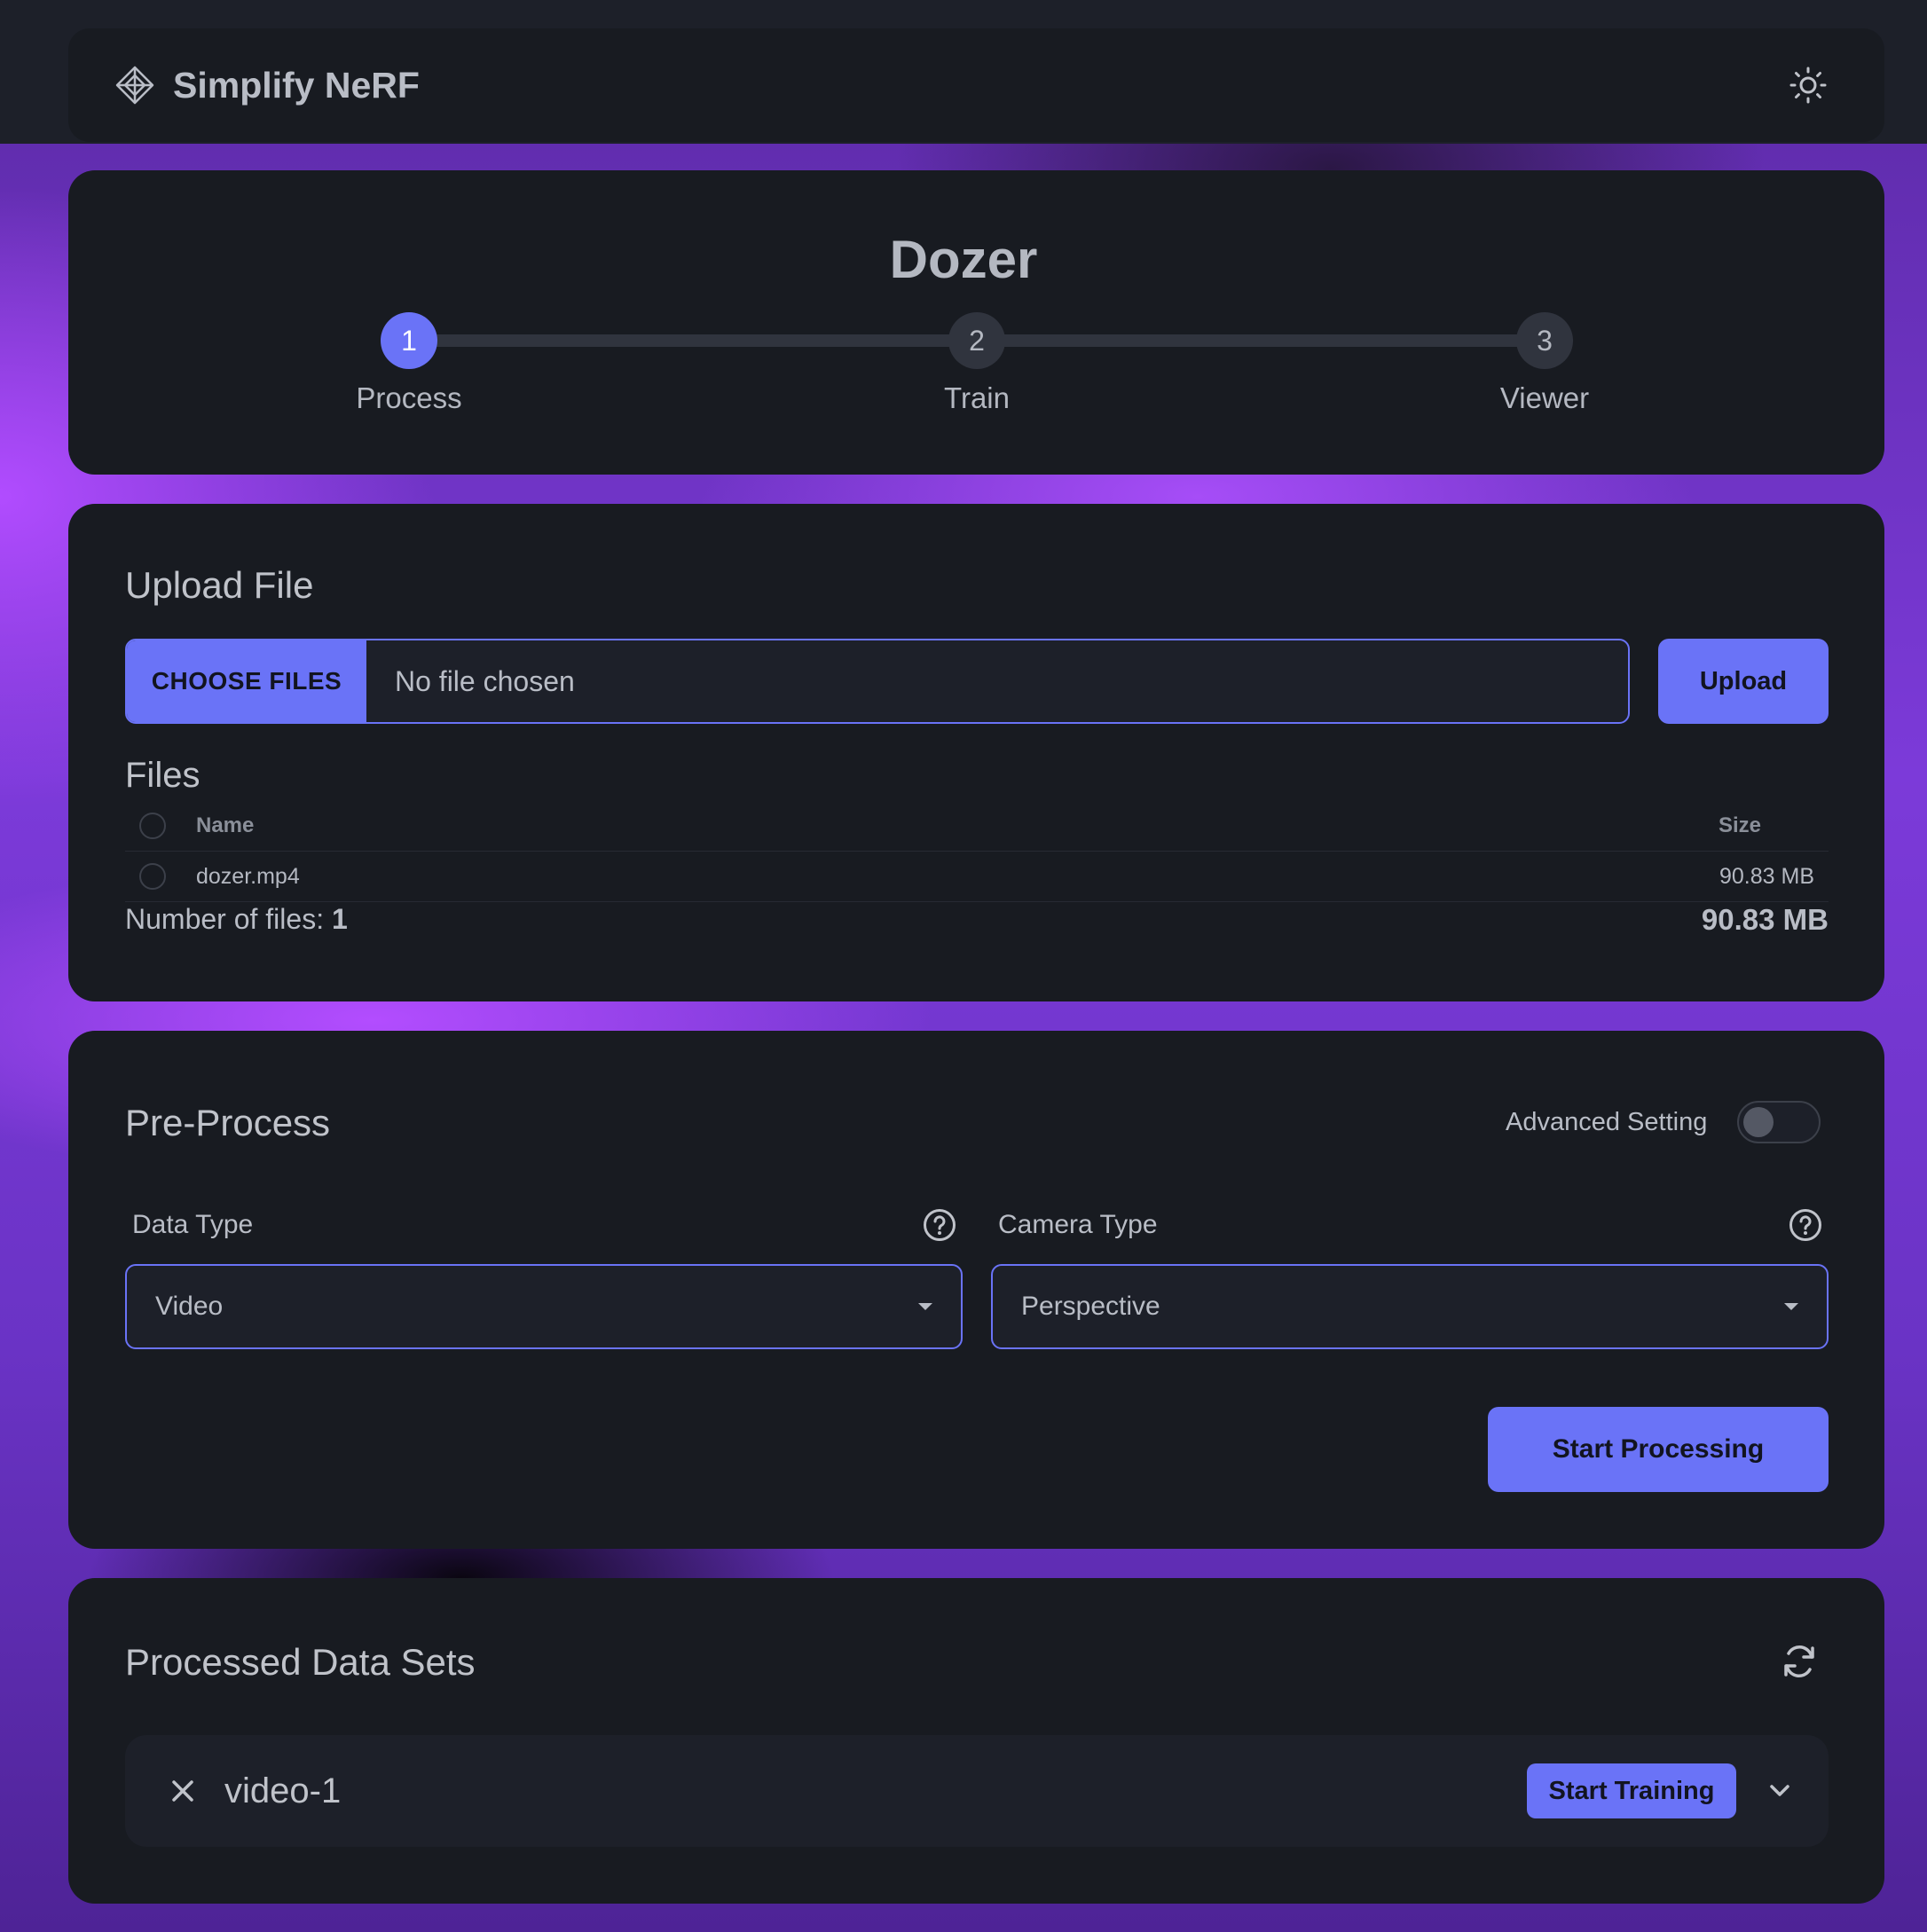 The width and height of the screenshot is (1927, 1932). Describe the element at coordinates (1410, 1306) in the screenshot. I see `camera-type-select: Perspective` at that location.